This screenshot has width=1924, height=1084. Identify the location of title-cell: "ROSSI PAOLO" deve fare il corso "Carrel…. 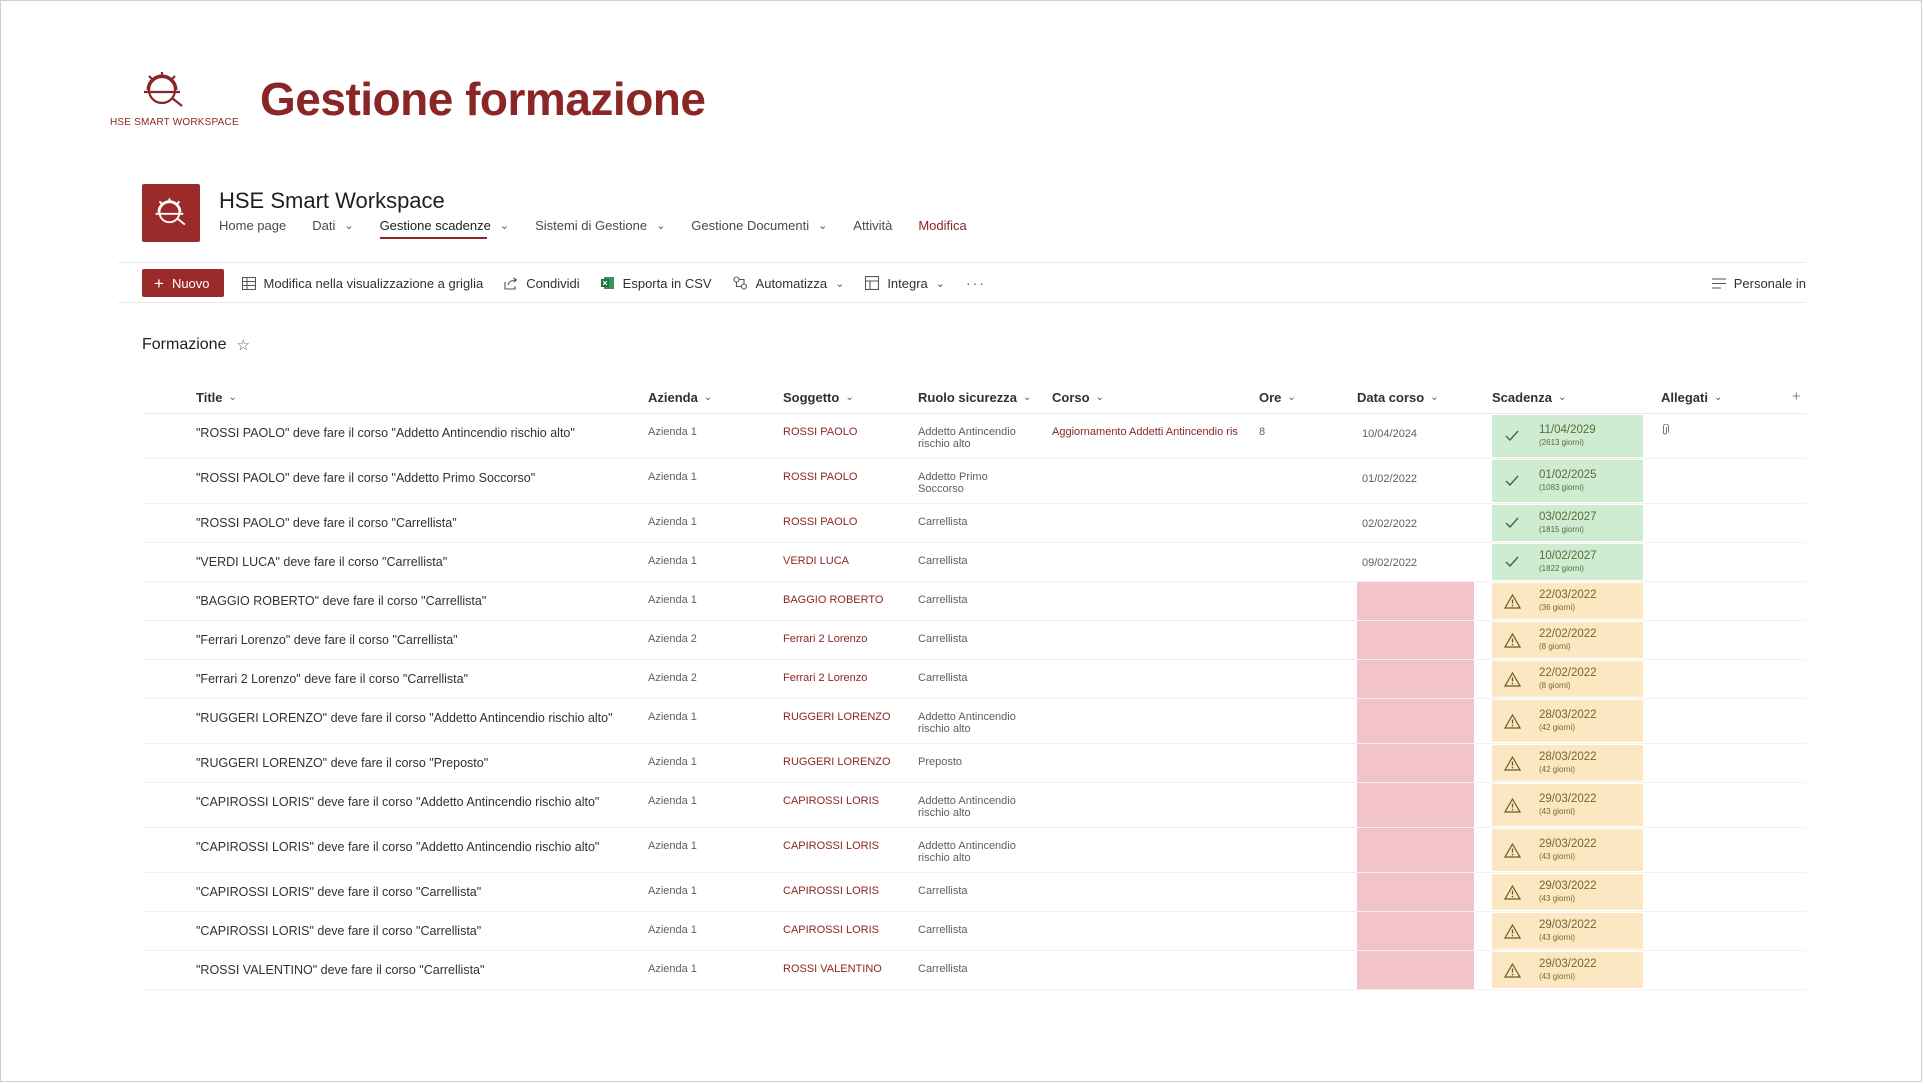
(326, 523).